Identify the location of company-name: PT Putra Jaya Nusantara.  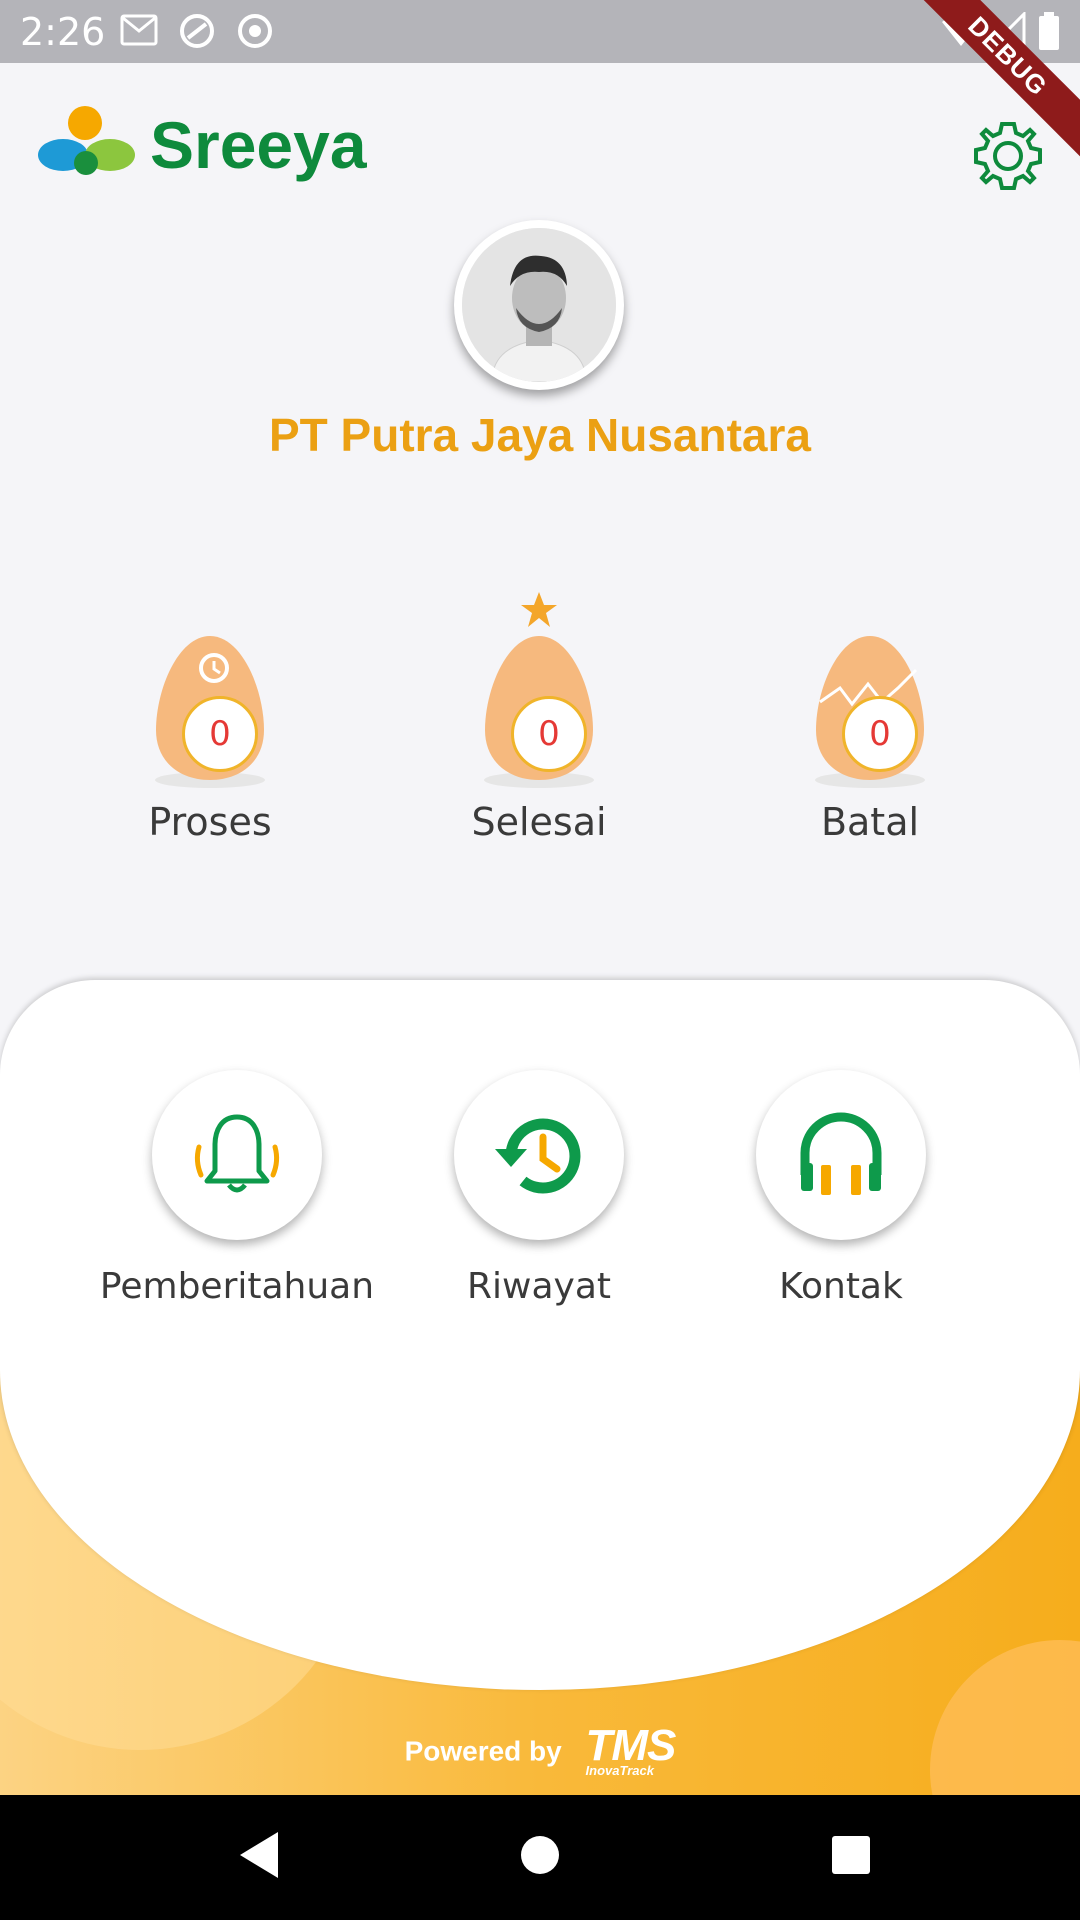
(539, 435).